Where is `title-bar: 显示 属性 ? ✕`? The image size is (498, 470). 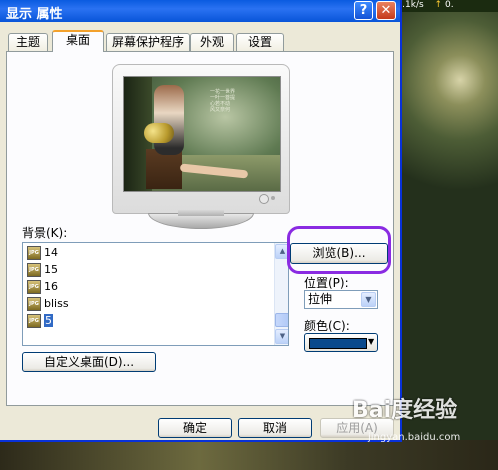
title-bar: 显示 属性 ? ✕ is located at coordinates (200, 11).